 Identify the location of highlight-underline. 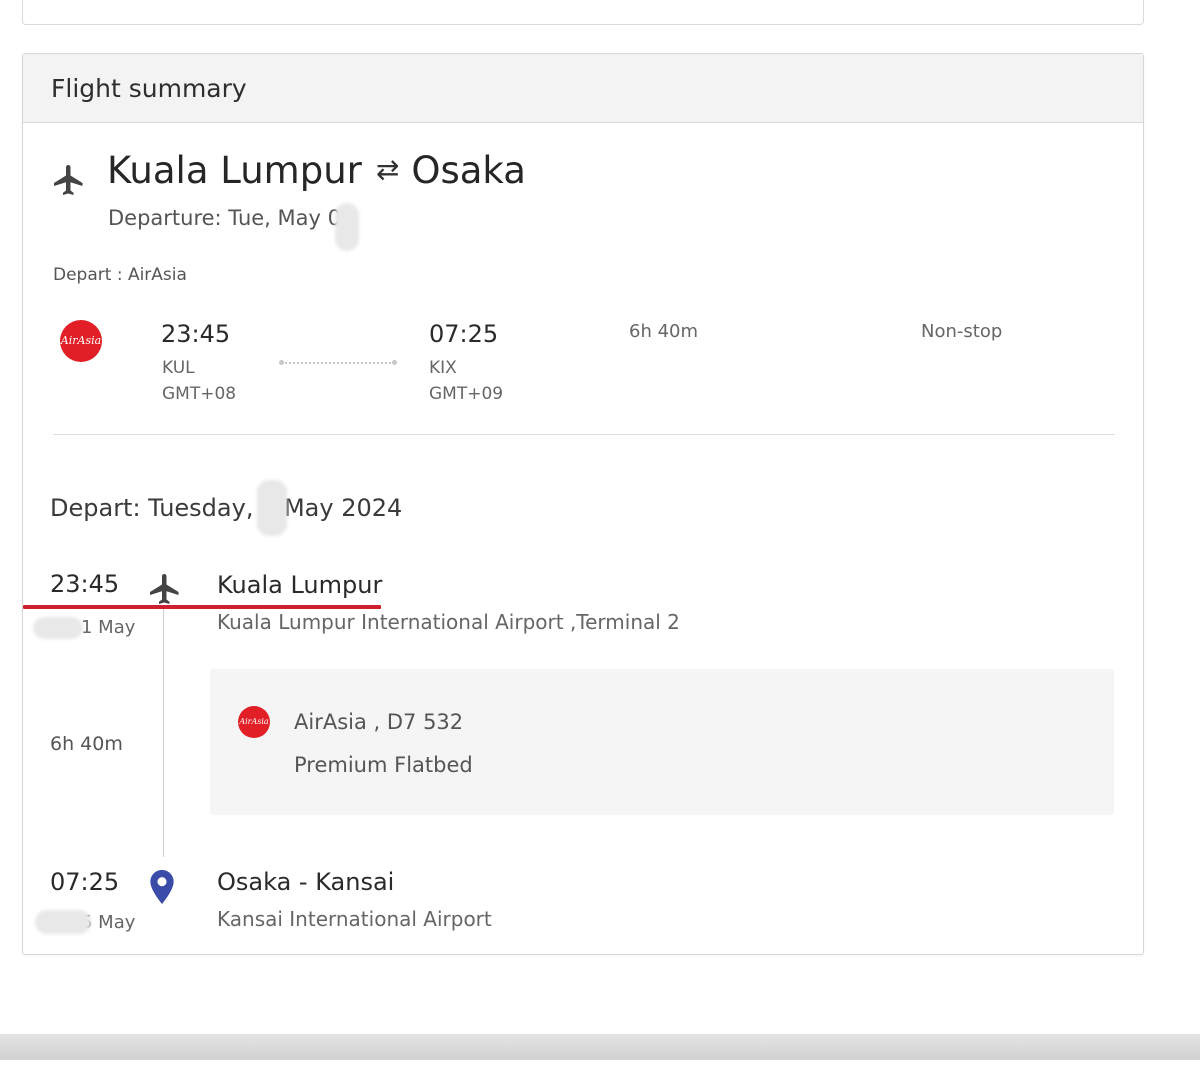
(202, 607).